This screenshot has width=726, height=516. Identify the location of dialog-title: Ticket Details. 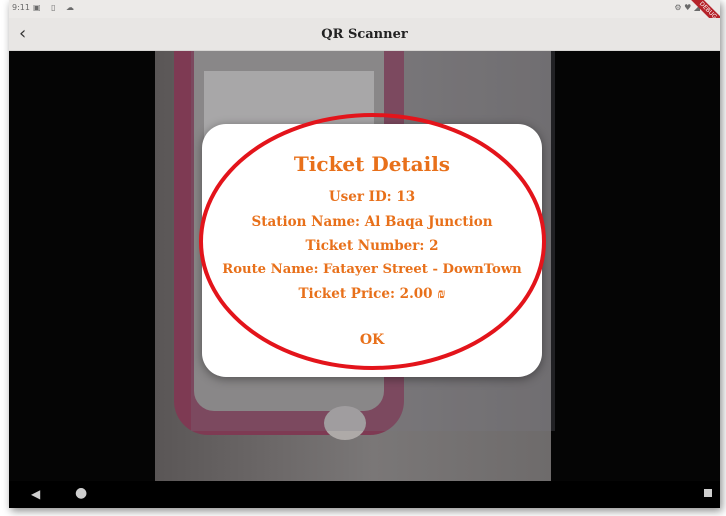
(372, 164).